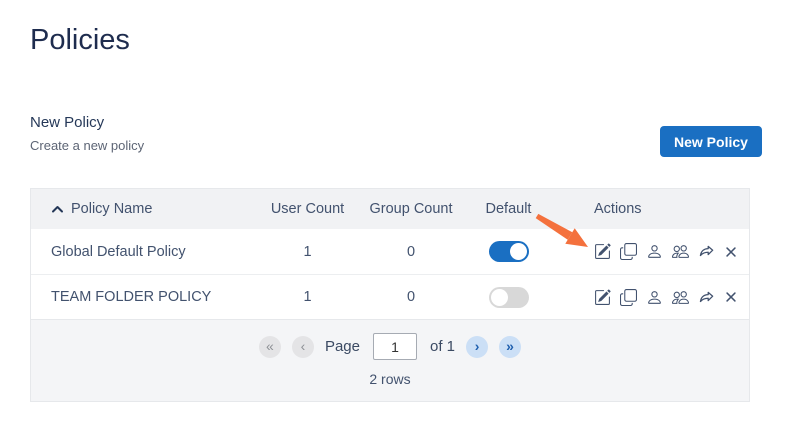  Describe the element at coordinates (711, 141) in the screenshot. I see `new-policy-button: New Policy` at that location.